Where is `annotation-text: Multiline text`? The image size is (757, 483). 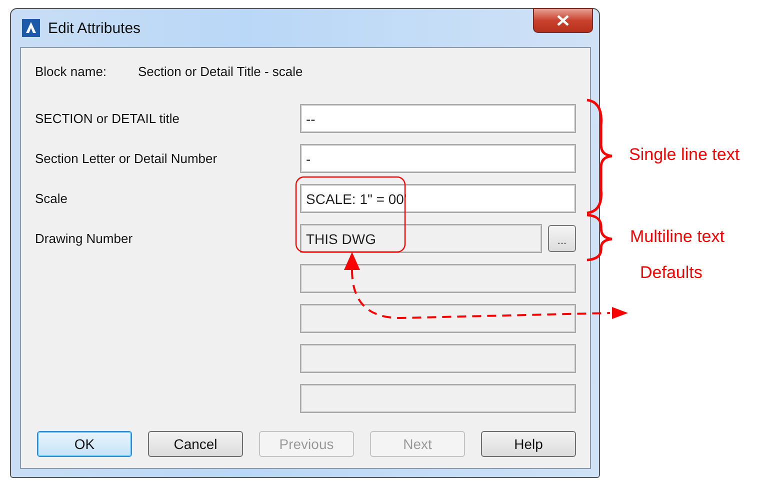
annotation-text: Multiline text is located at coordinates (677, 237).